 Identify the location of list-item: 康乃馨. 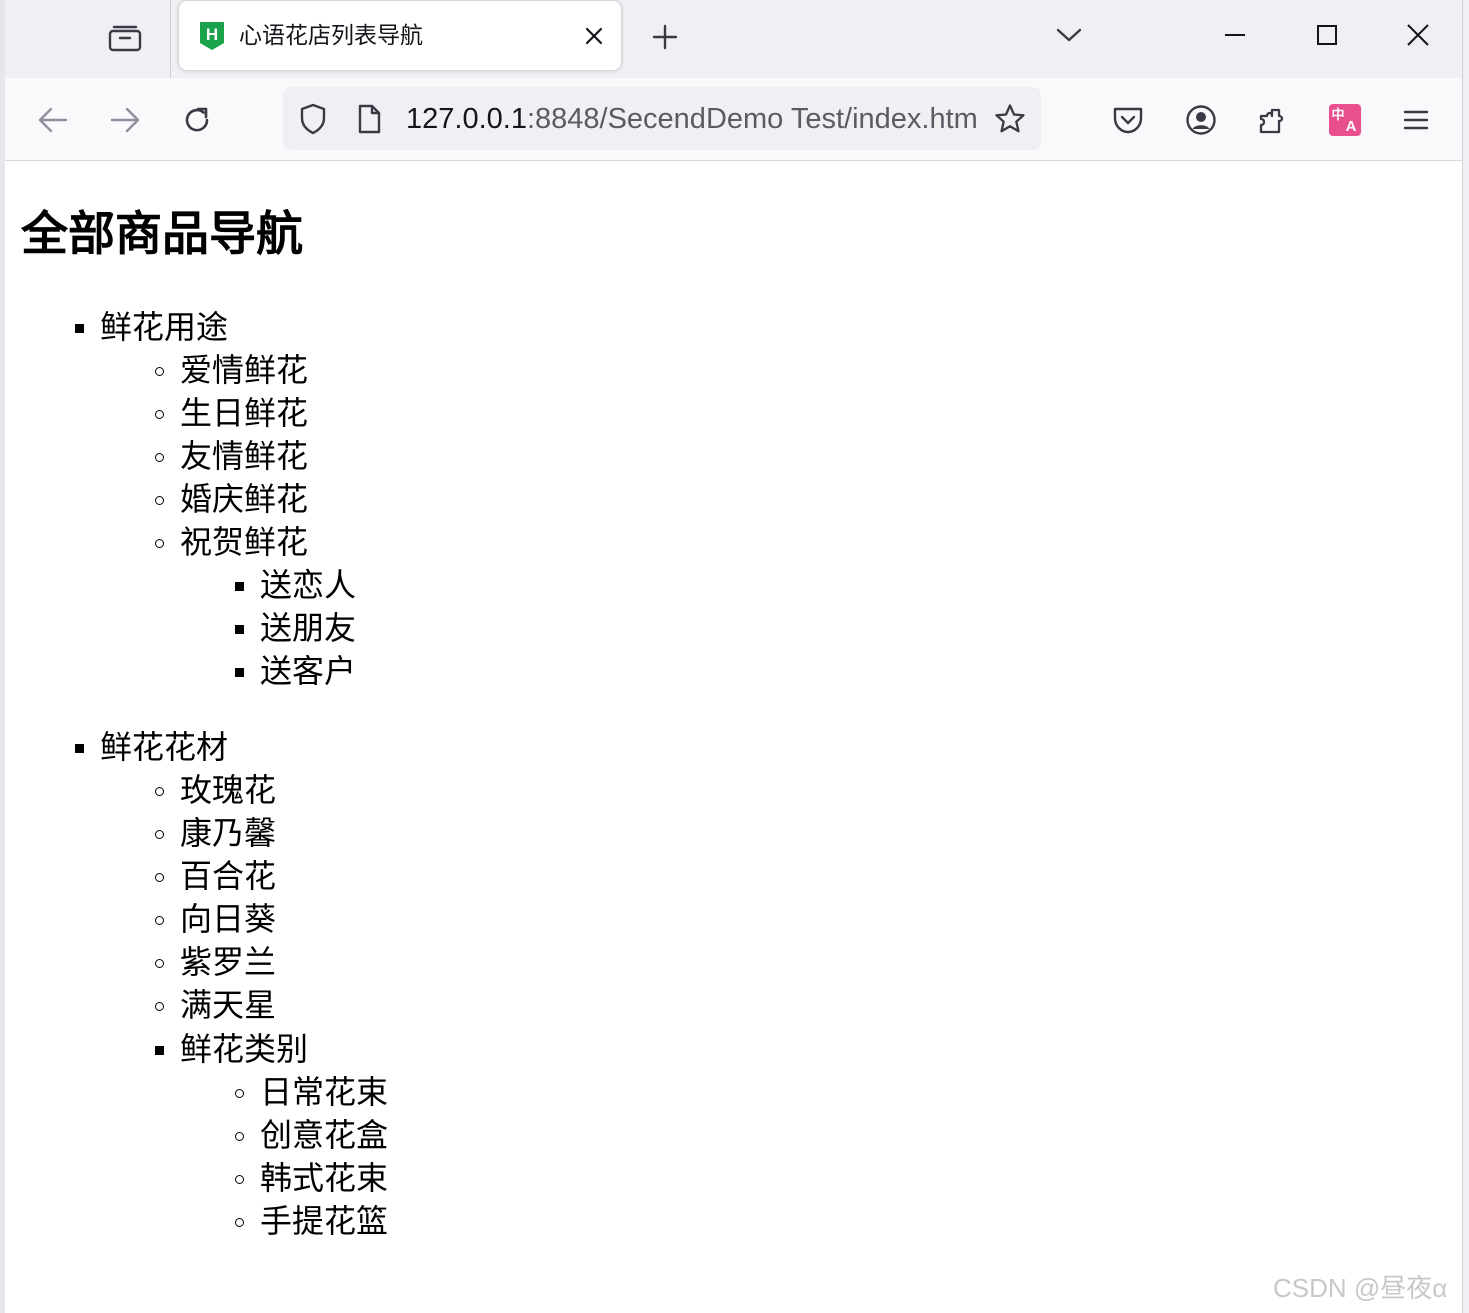
(228, 833).